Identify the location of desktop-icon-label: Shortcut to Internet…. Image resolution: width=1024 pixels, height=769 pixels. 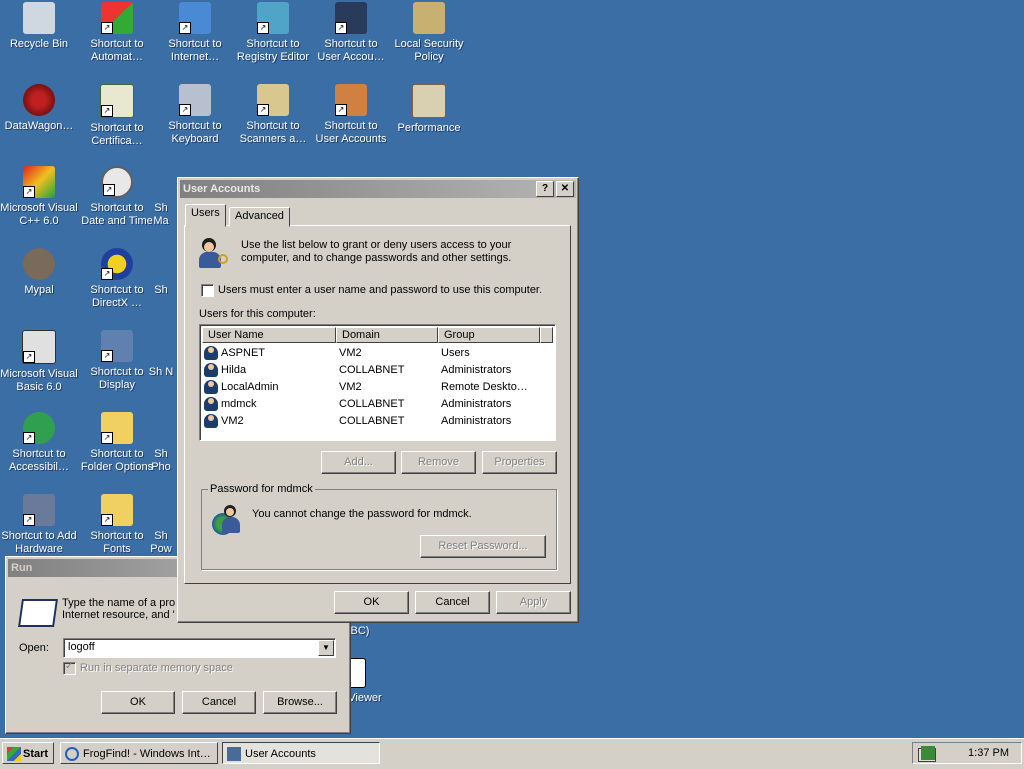
(195, 50).